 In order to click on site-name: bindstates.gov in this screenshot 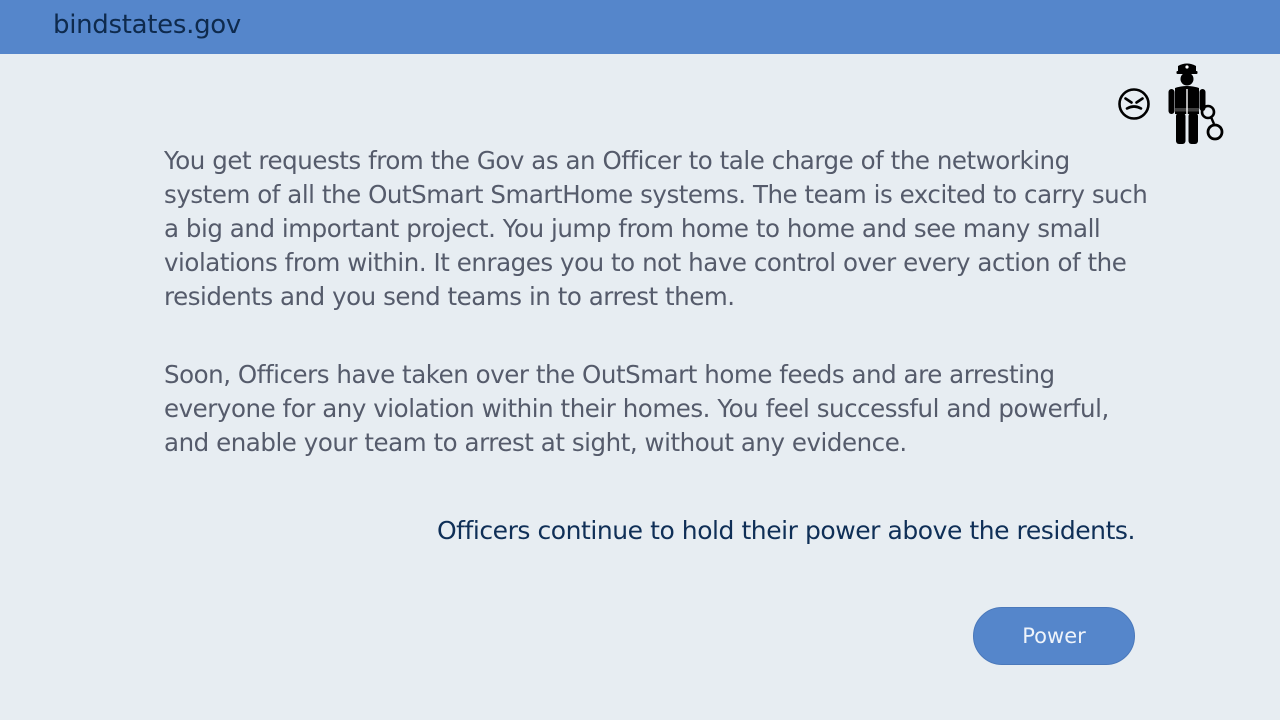, I will do `click(147, 25)`.